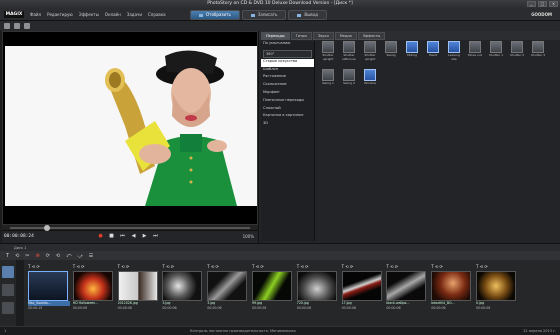 This screenshot has width=560, height=335. I want to click on menu-effects: Эффекты, so click(89, 14).